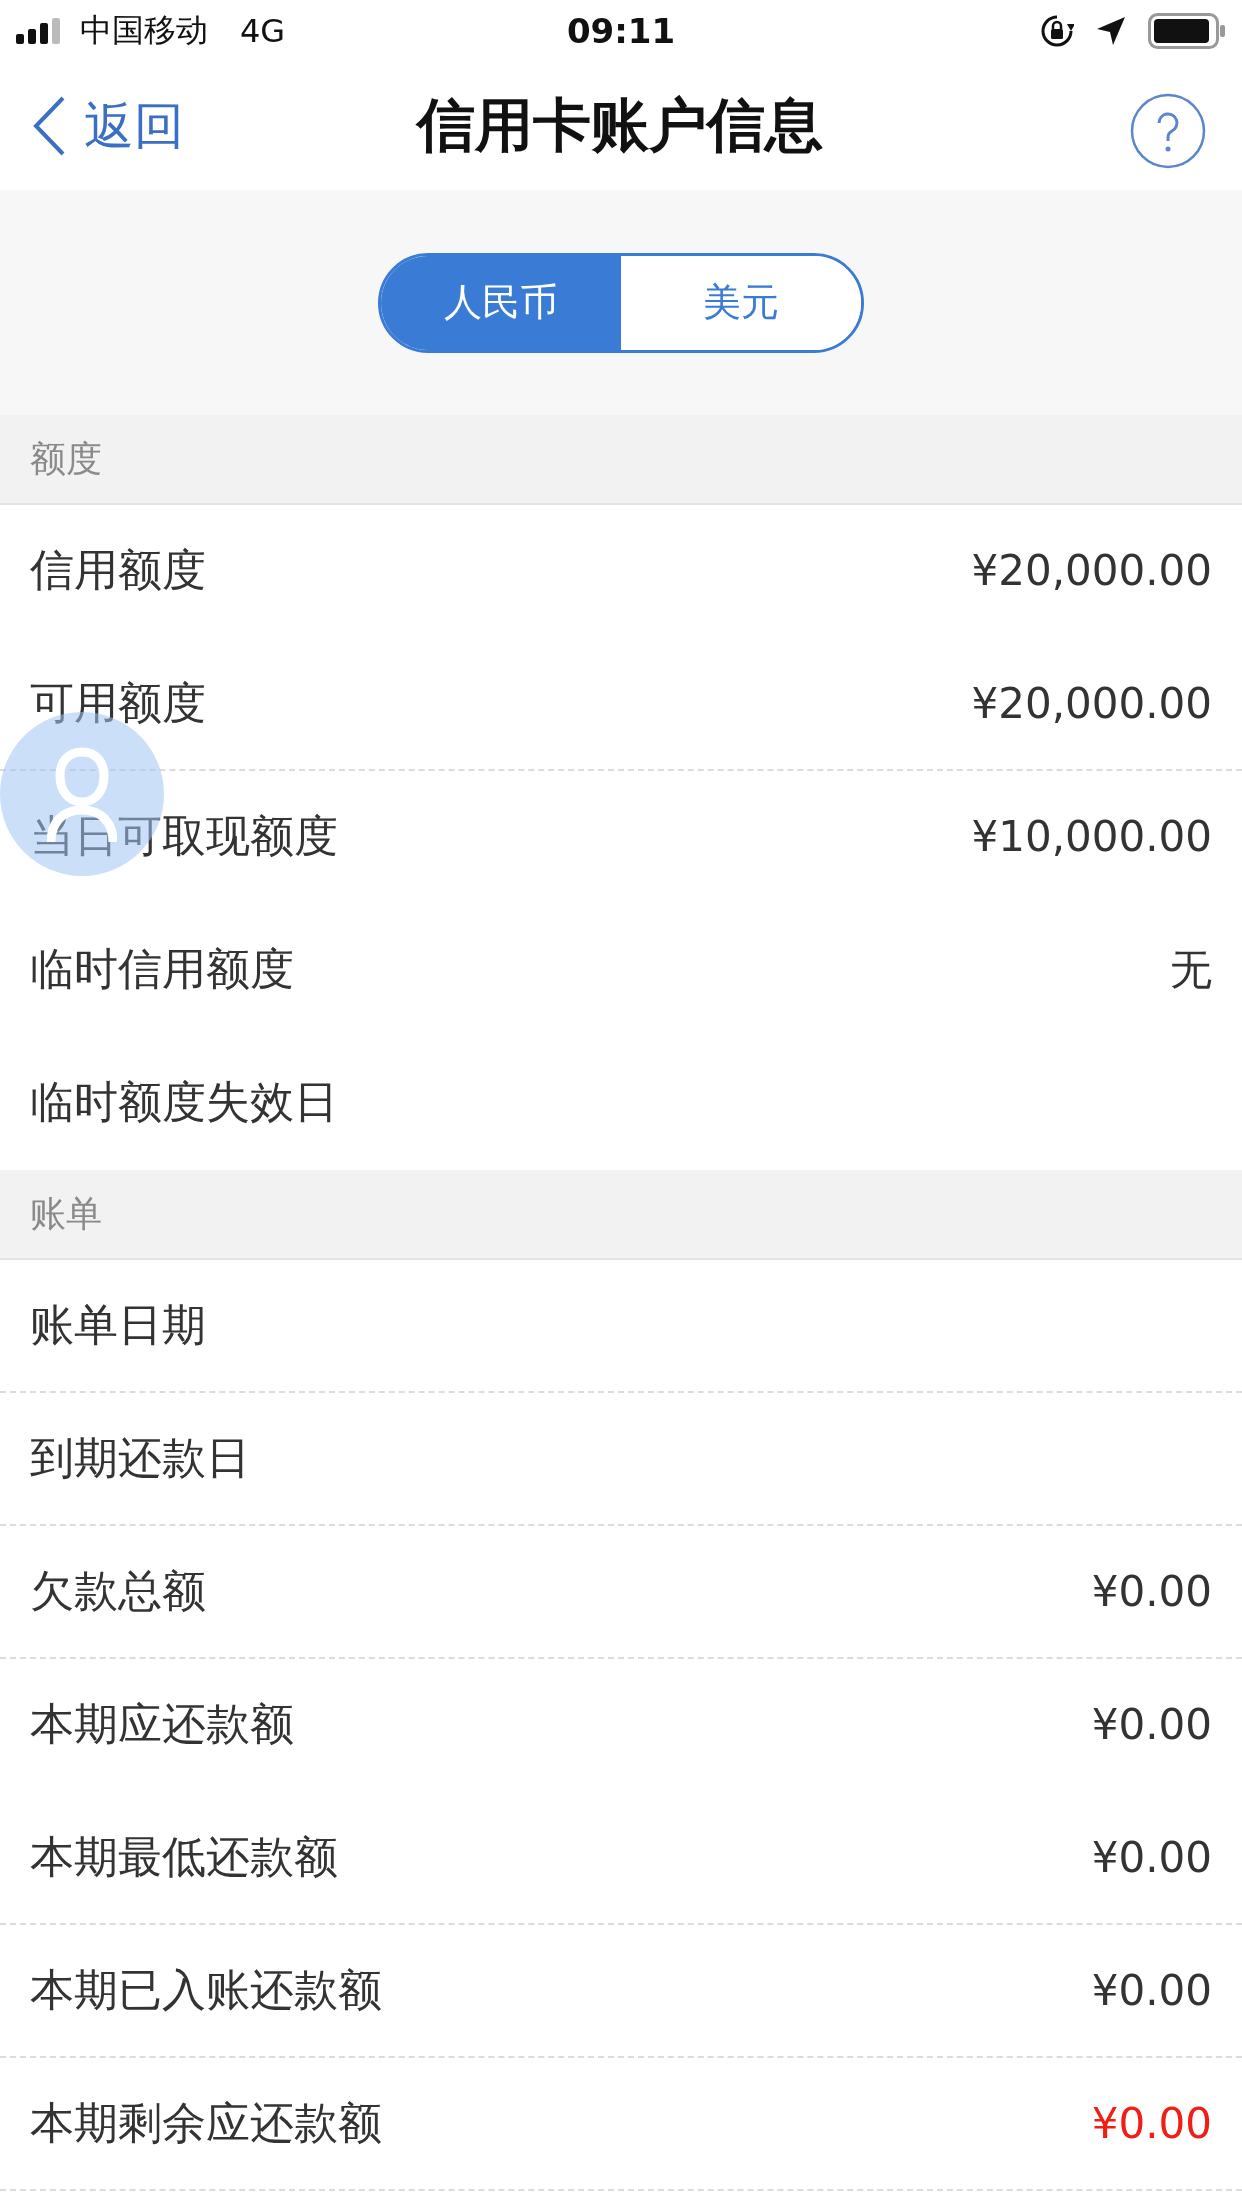 The width and height of the screenshot is (1242, 2208). Describe the element at coordinates (621, 1215) in the screenshot. I see `section-header: 账单` at that location.